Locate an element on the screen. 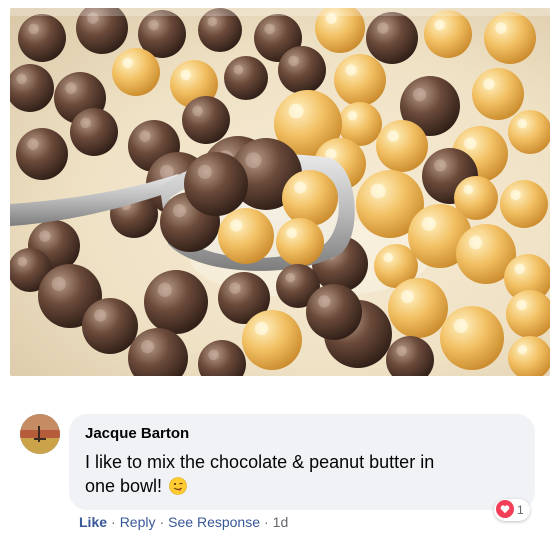 This screenshot has width=560, height=560. see-response-link: See Response is located at coordinates (214, 522).